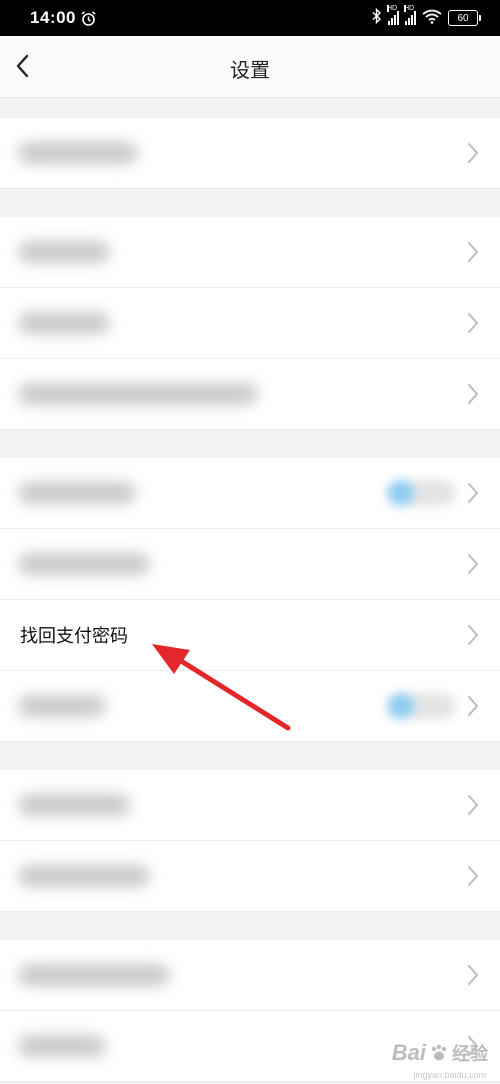  What do you see at coordinates (88, 20) in the screenshot?
I see `alarm-icon` at bounding box center [88, 20].